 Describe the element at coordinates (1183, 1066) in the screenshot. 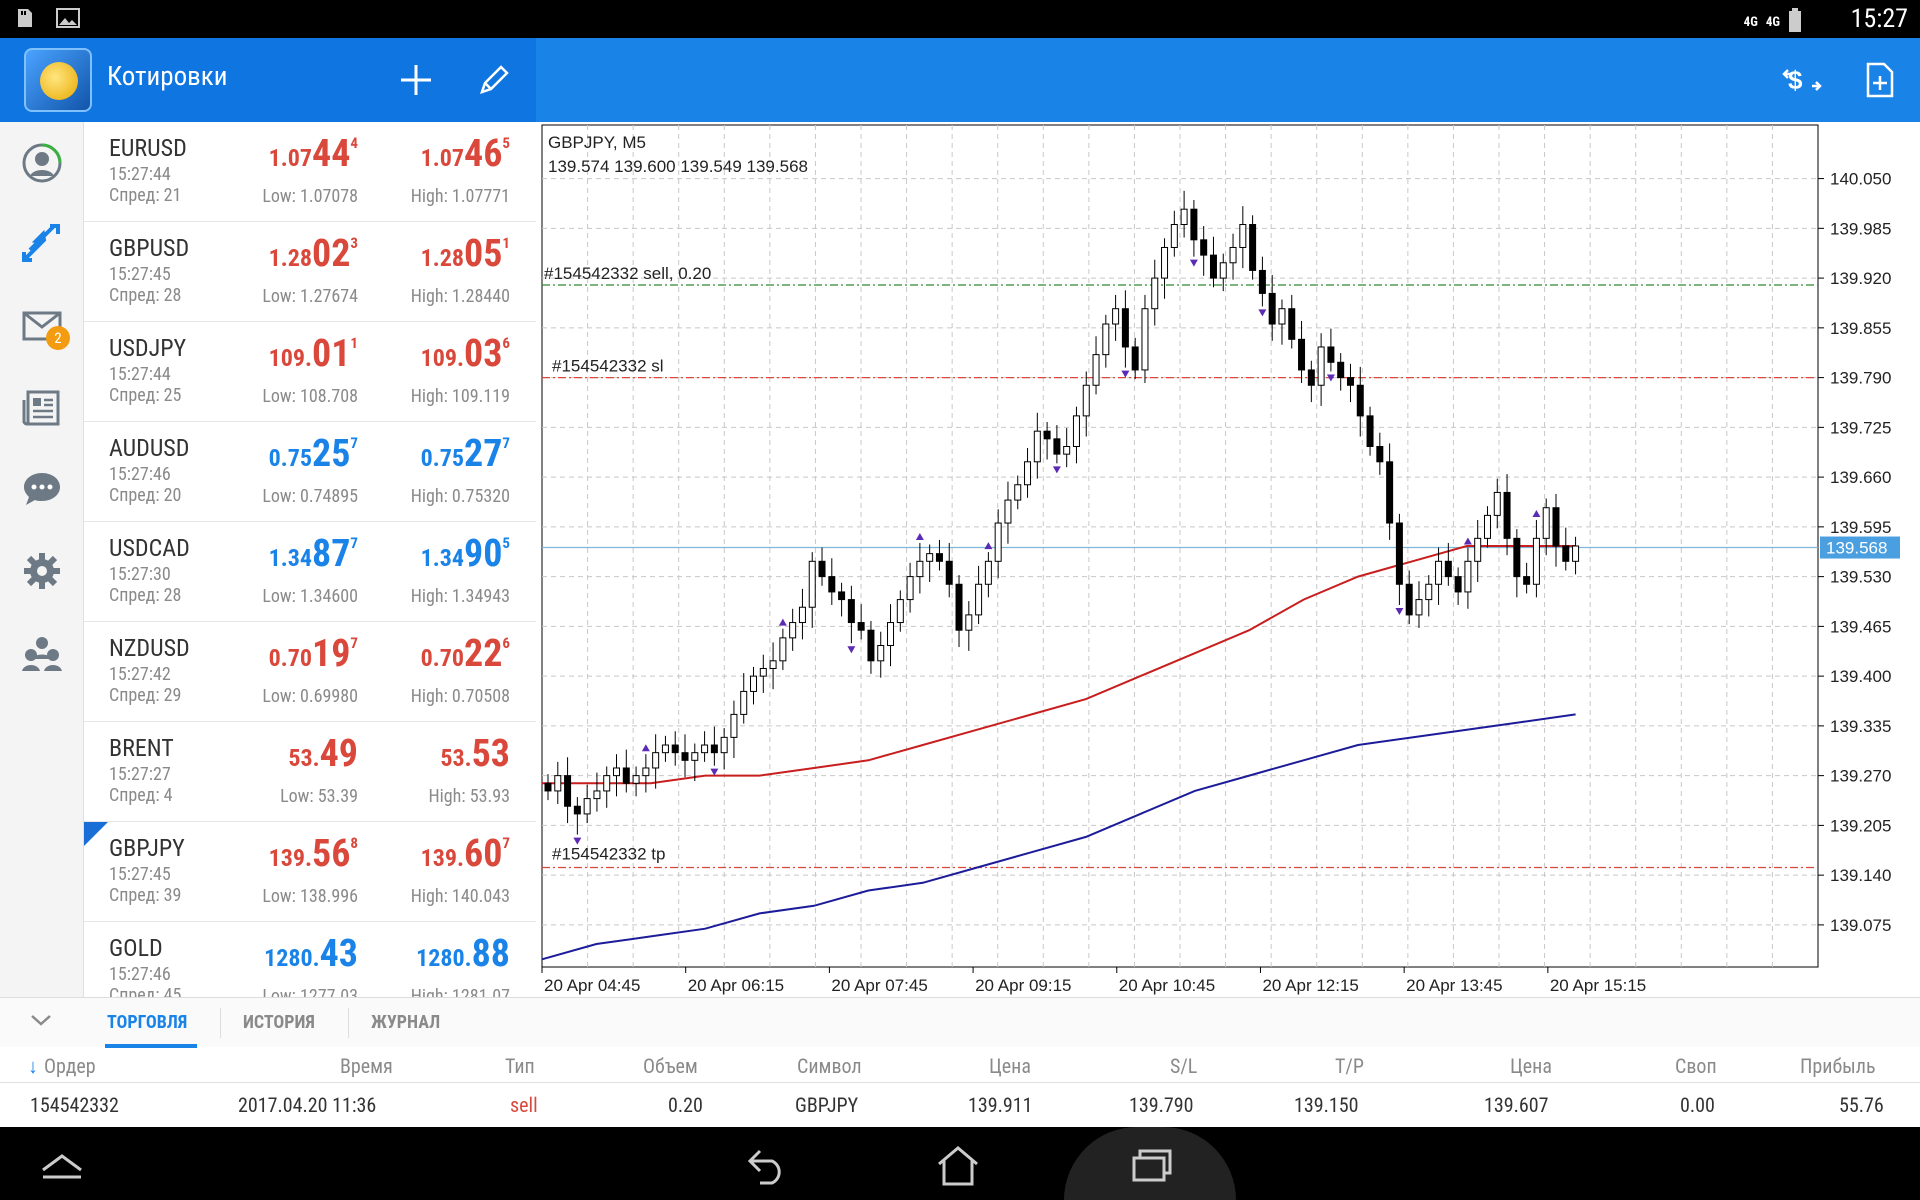

I see `col-sl: S/L` at that location.